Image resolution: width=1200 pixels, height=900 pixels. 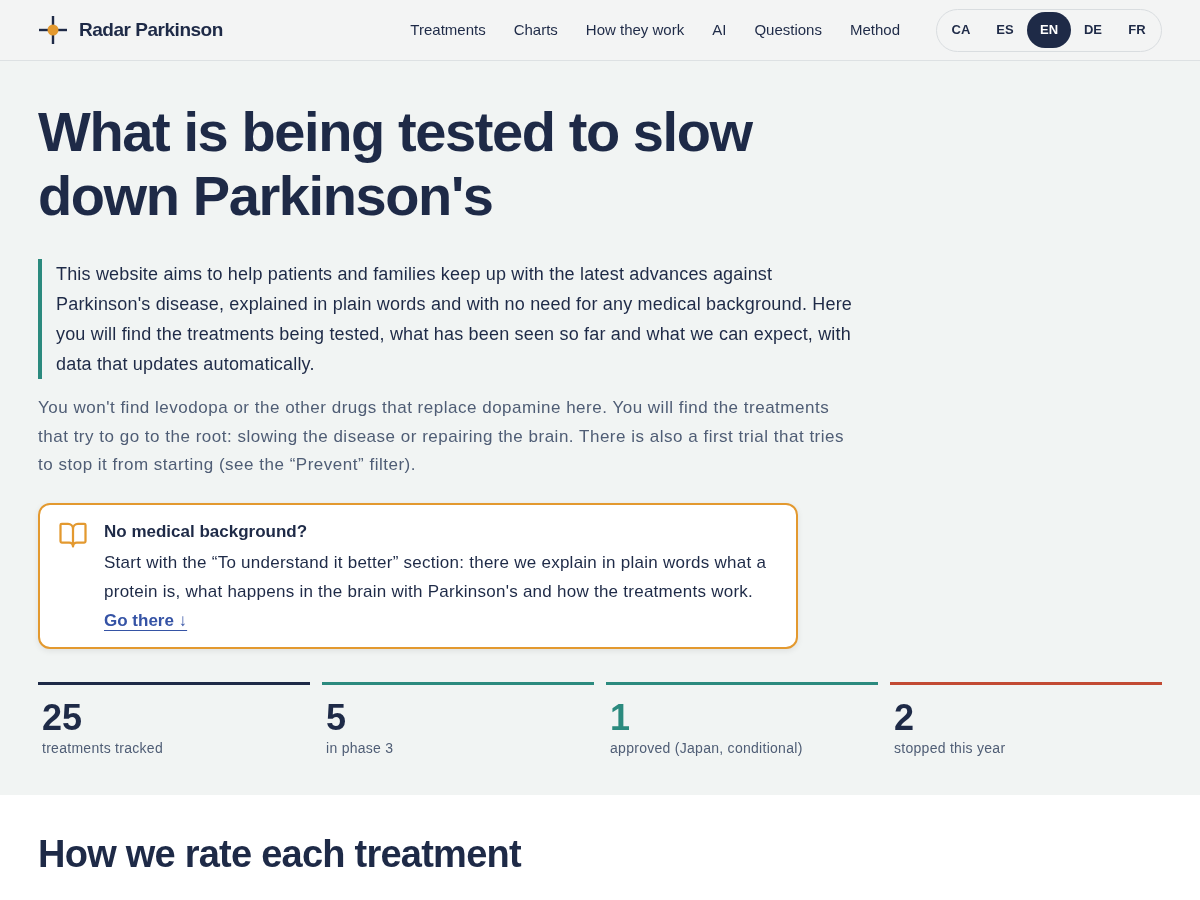 I want to click on page-heading: What is being tested to slow down Parkinson's, so click(x=396, y=164).